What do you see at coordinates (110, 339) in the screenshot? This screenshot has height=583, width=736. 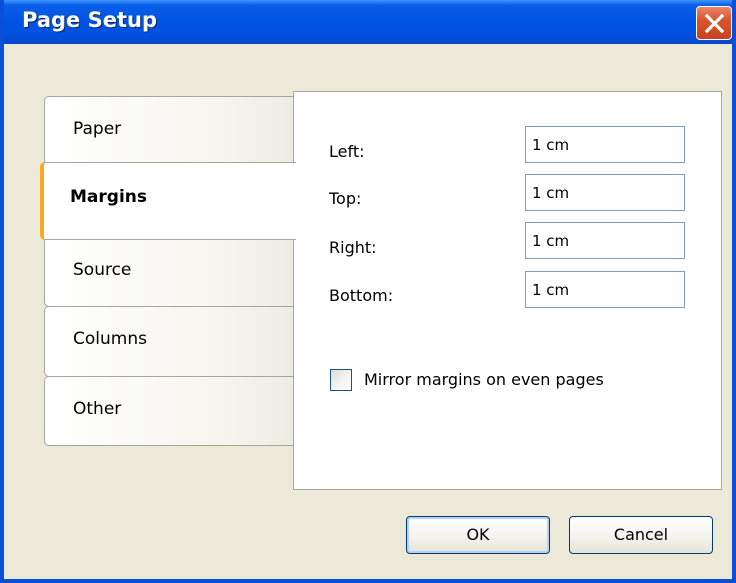 I see `tab-columns-label: Columns` at bounding box center [110, 339].